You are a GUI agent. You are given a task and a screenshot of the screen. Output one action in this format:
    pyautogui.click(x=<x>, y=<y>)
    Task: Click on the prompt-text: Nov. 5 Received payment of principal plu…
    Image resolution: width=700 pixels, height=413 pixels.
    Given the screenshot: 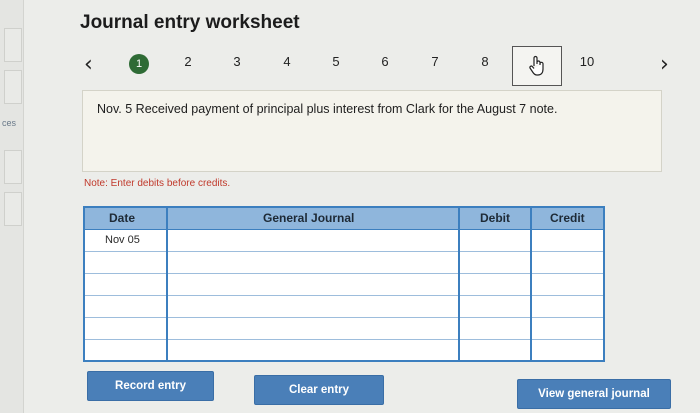 What is the action you would take?
    pyautogui.click(x=327, y=109)
    